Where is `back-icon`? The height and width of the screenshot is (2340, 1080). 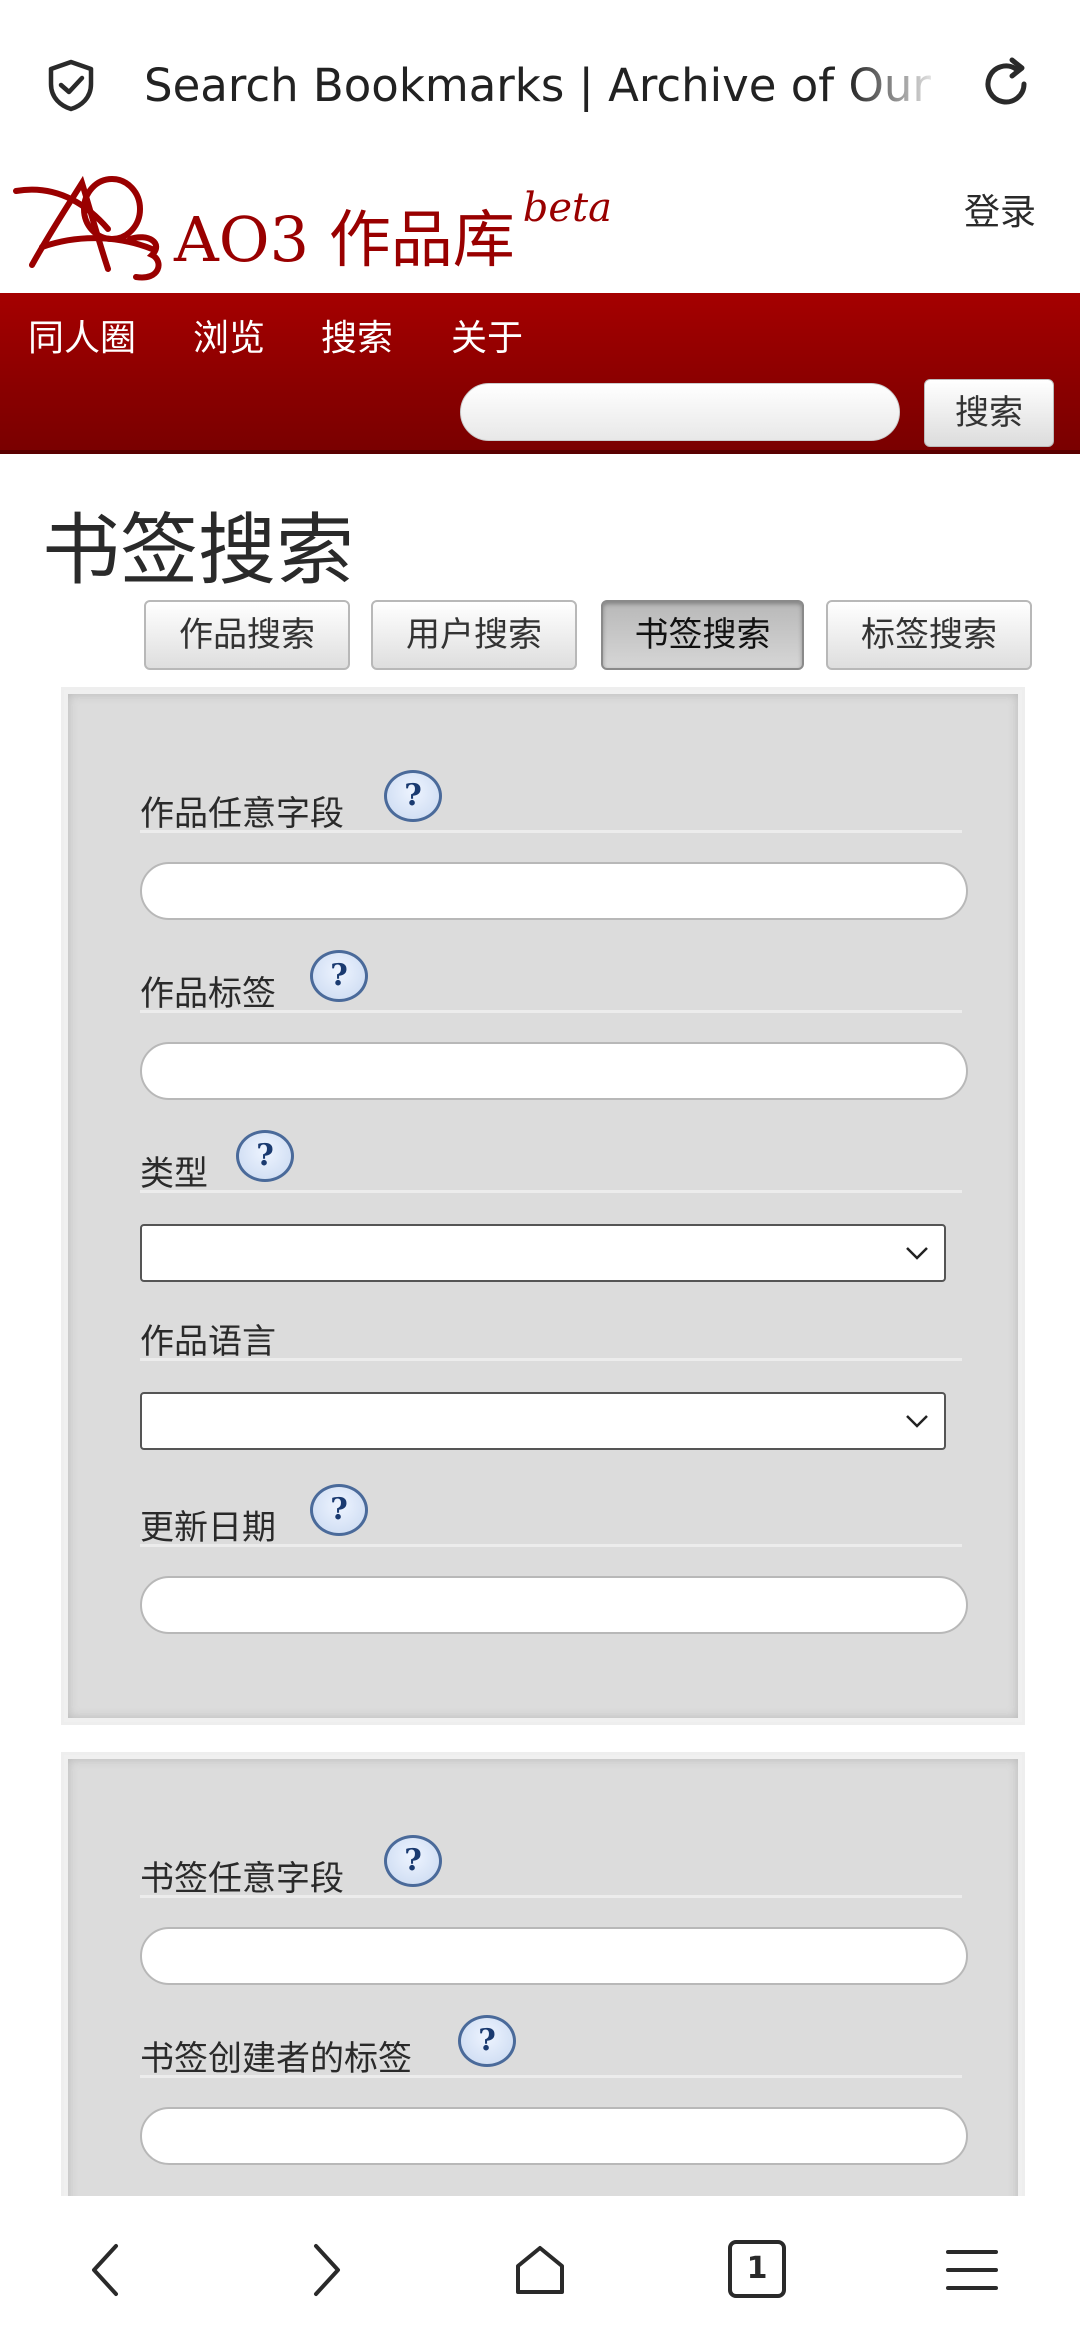
back-icon is located at coordinates (108, 2270).